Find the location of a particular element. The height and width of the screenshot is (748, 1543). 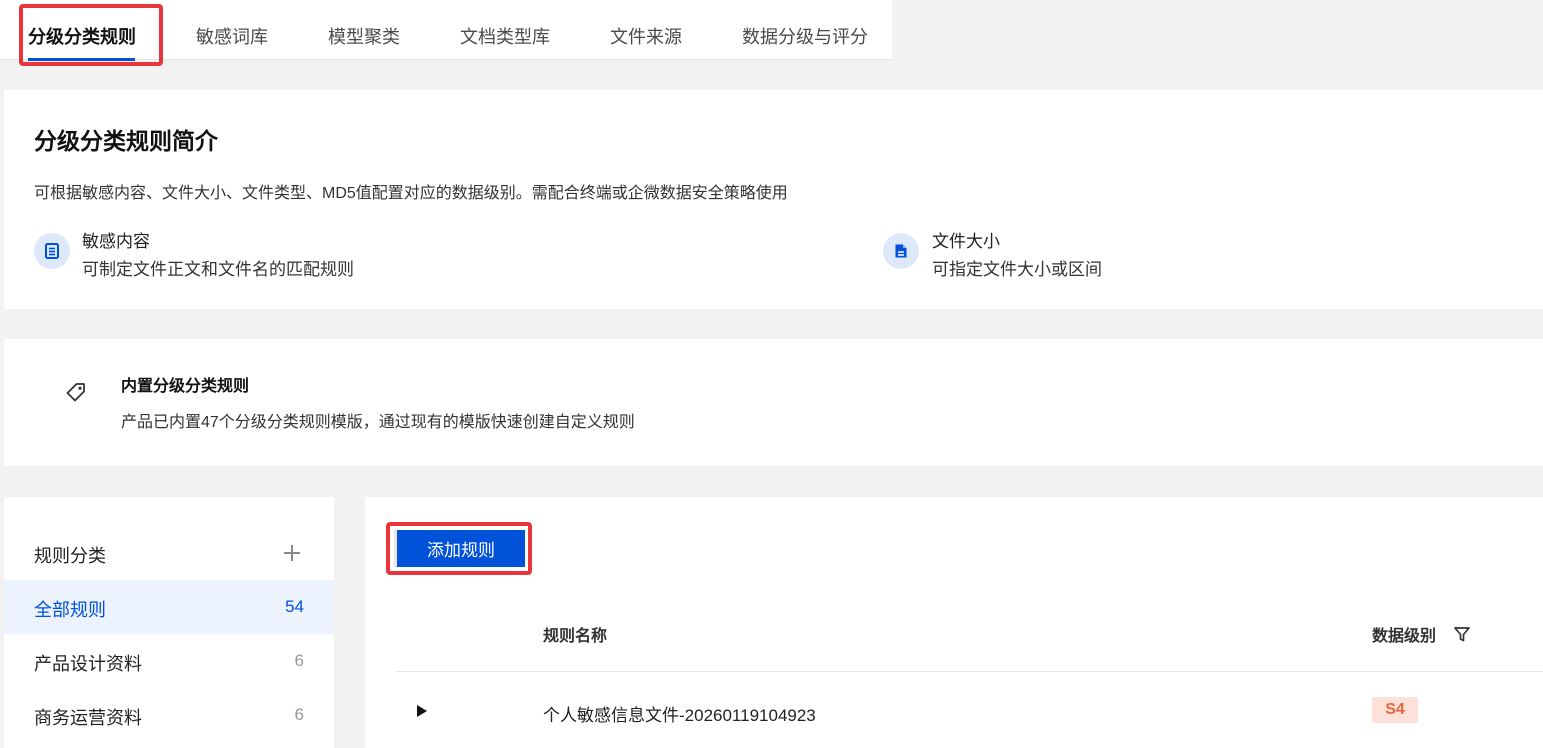

filter-icon is located at coordinates (1462, 634).